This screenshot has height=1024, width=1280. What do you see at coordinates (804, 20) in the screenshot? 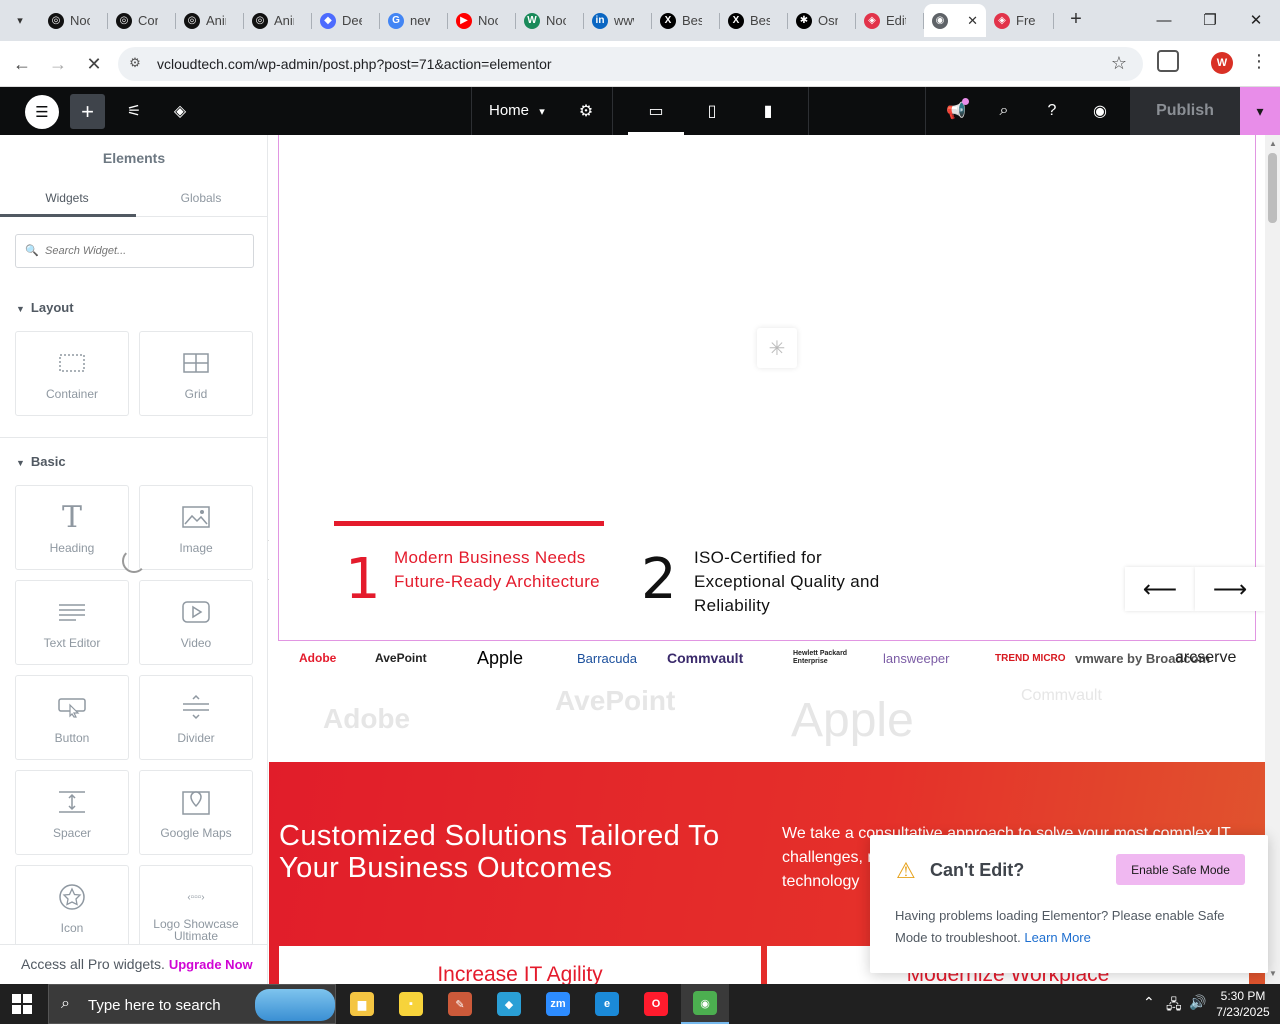
I see `tab-favicon-icon: ✱` at bounding box center [804, 20].